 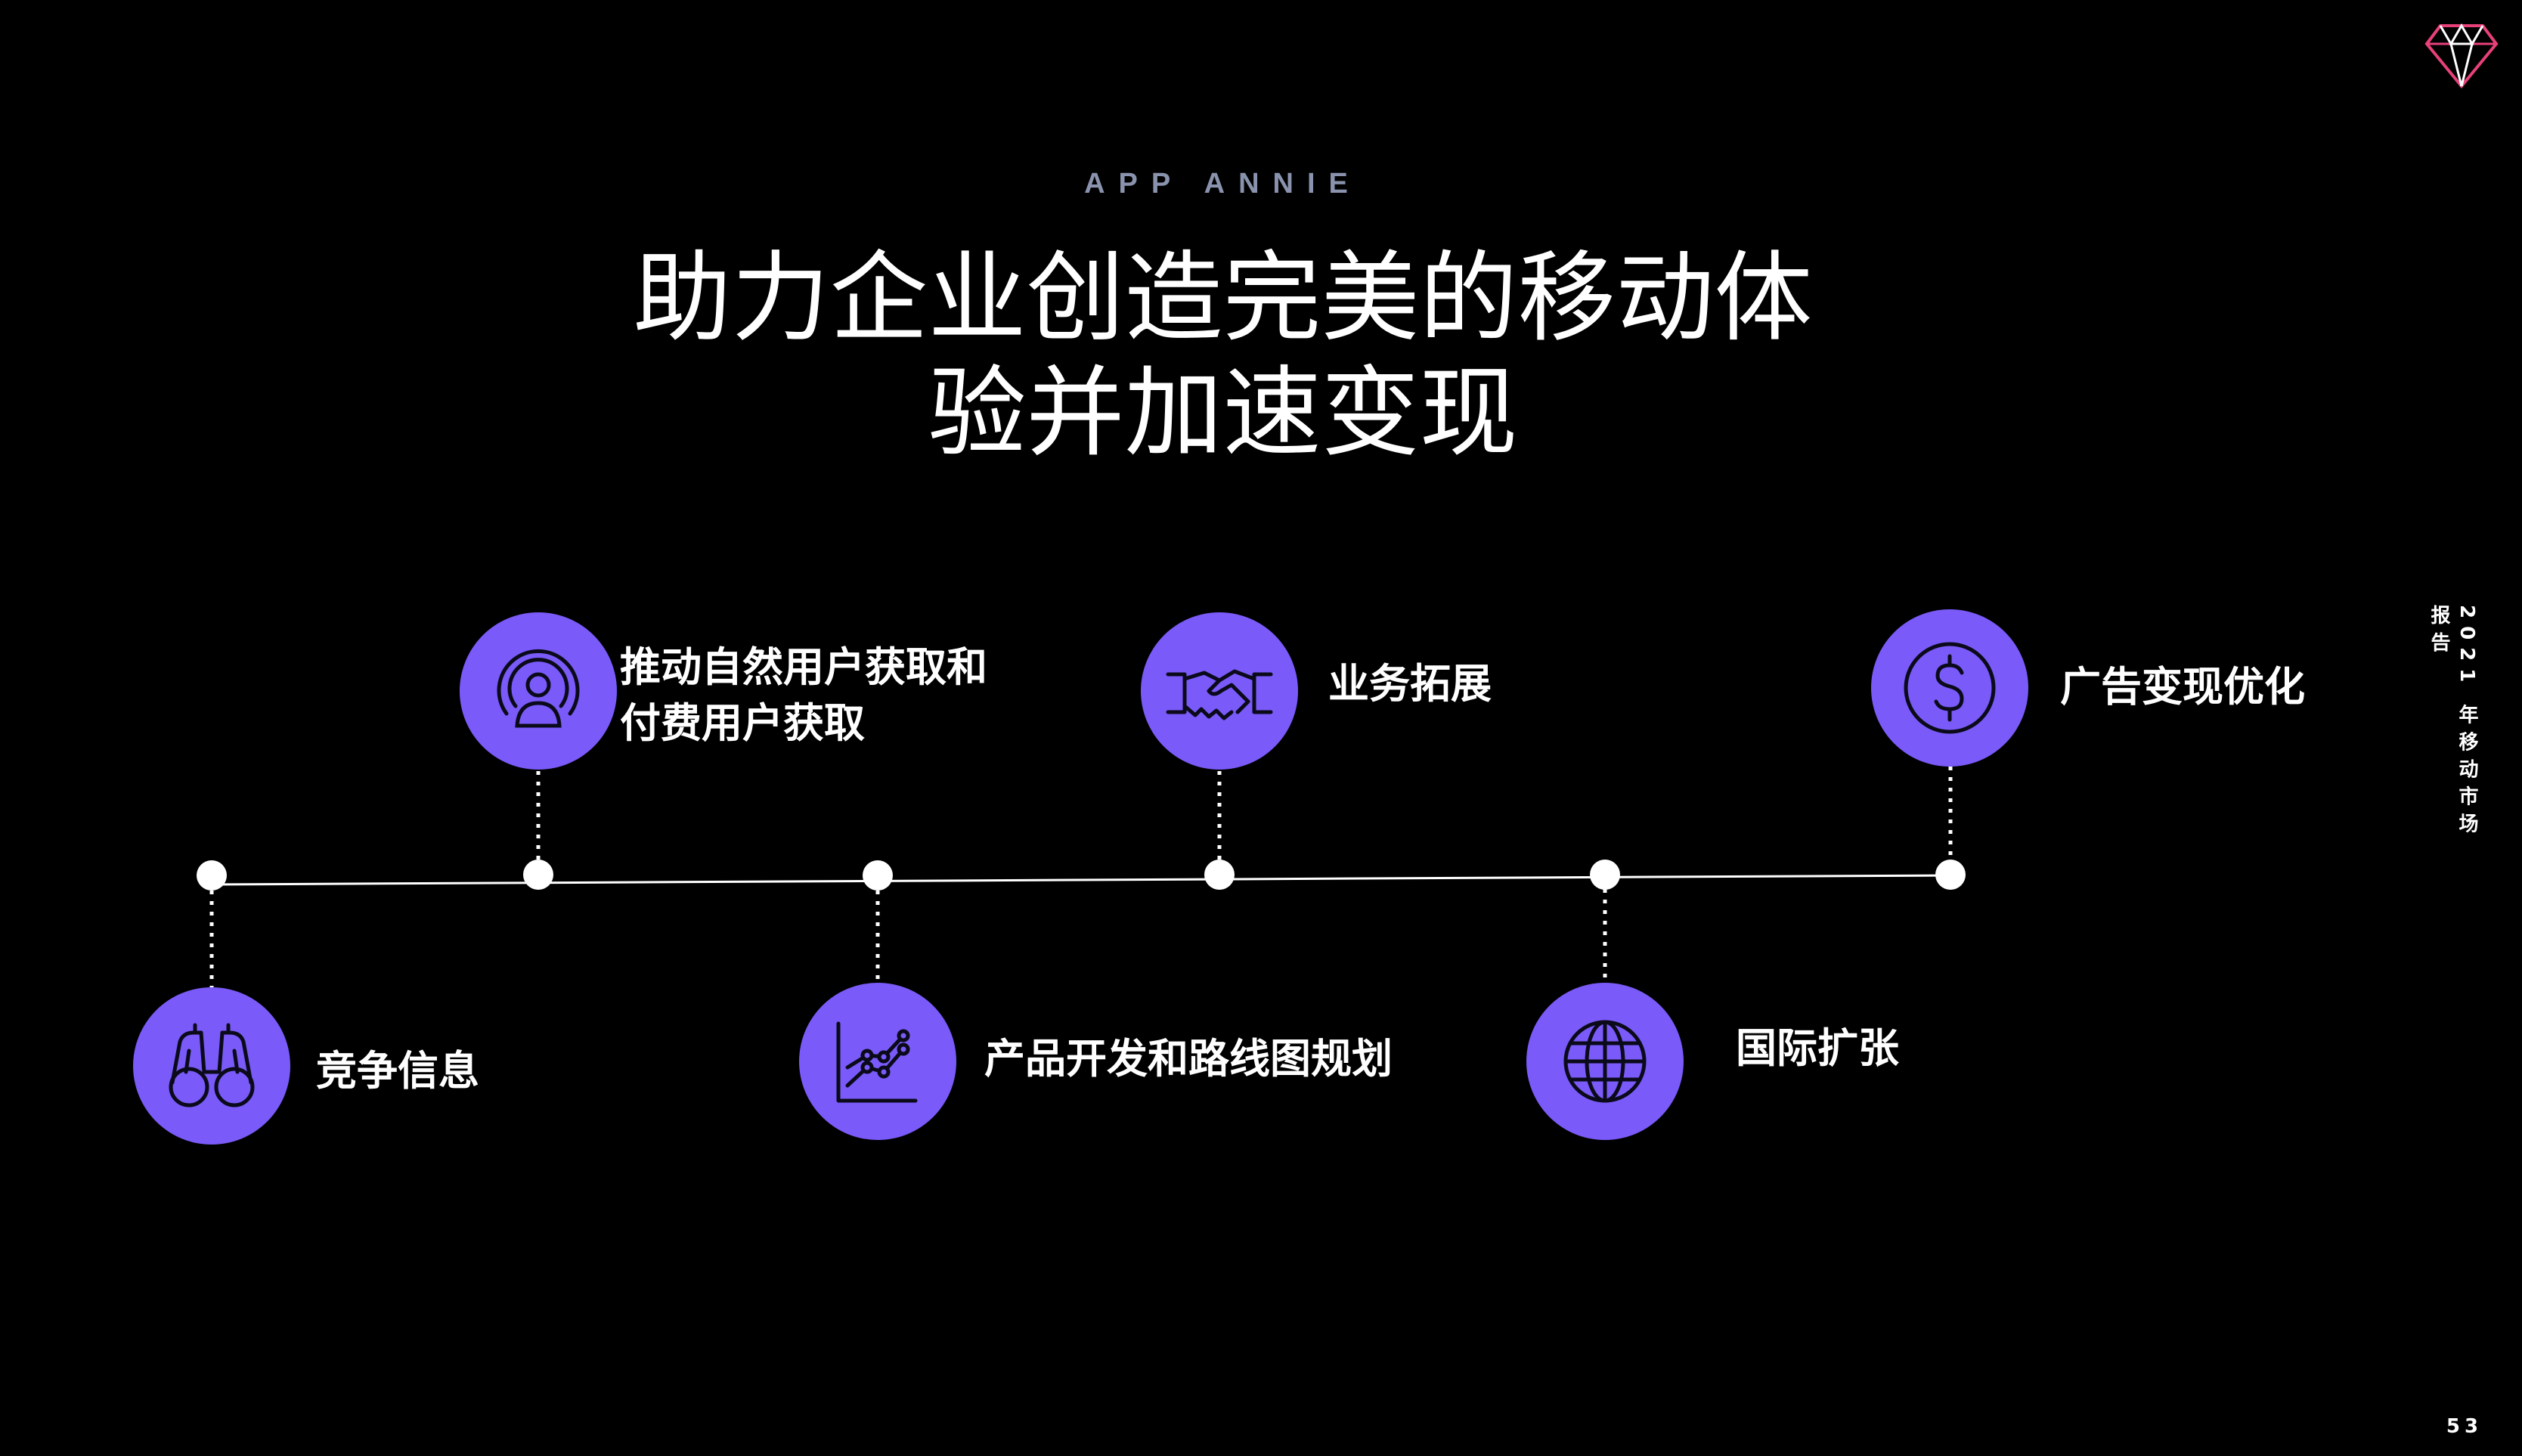 What do you see at coordinates (1188, 1059) in the screenshot?
I see `milestone-label-product-roadmap: 产品开发和路线图规划` at bounding box center [1188, 1059].